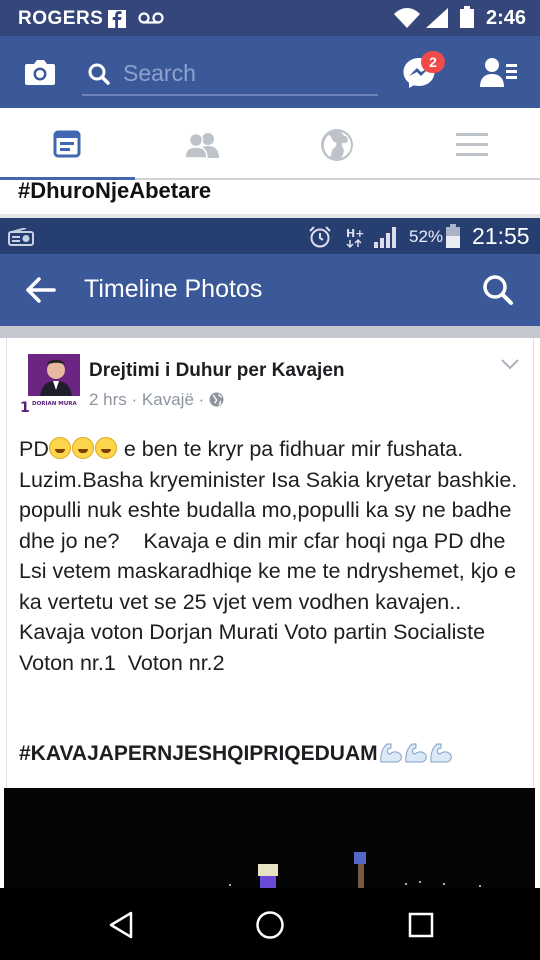 The image size is (540, 960). Describe the element at coordinates (270, 18) in the screenshot. I see `outer-status-bar: ROGERS 2:46` at that location.